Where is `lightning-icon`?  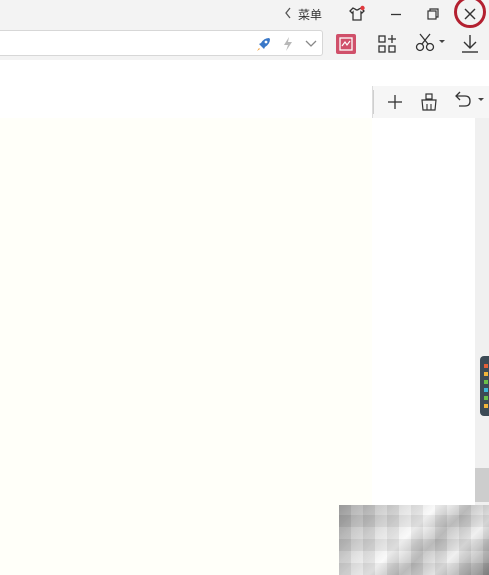 lightning-icon is located at coordinates (288, 44).